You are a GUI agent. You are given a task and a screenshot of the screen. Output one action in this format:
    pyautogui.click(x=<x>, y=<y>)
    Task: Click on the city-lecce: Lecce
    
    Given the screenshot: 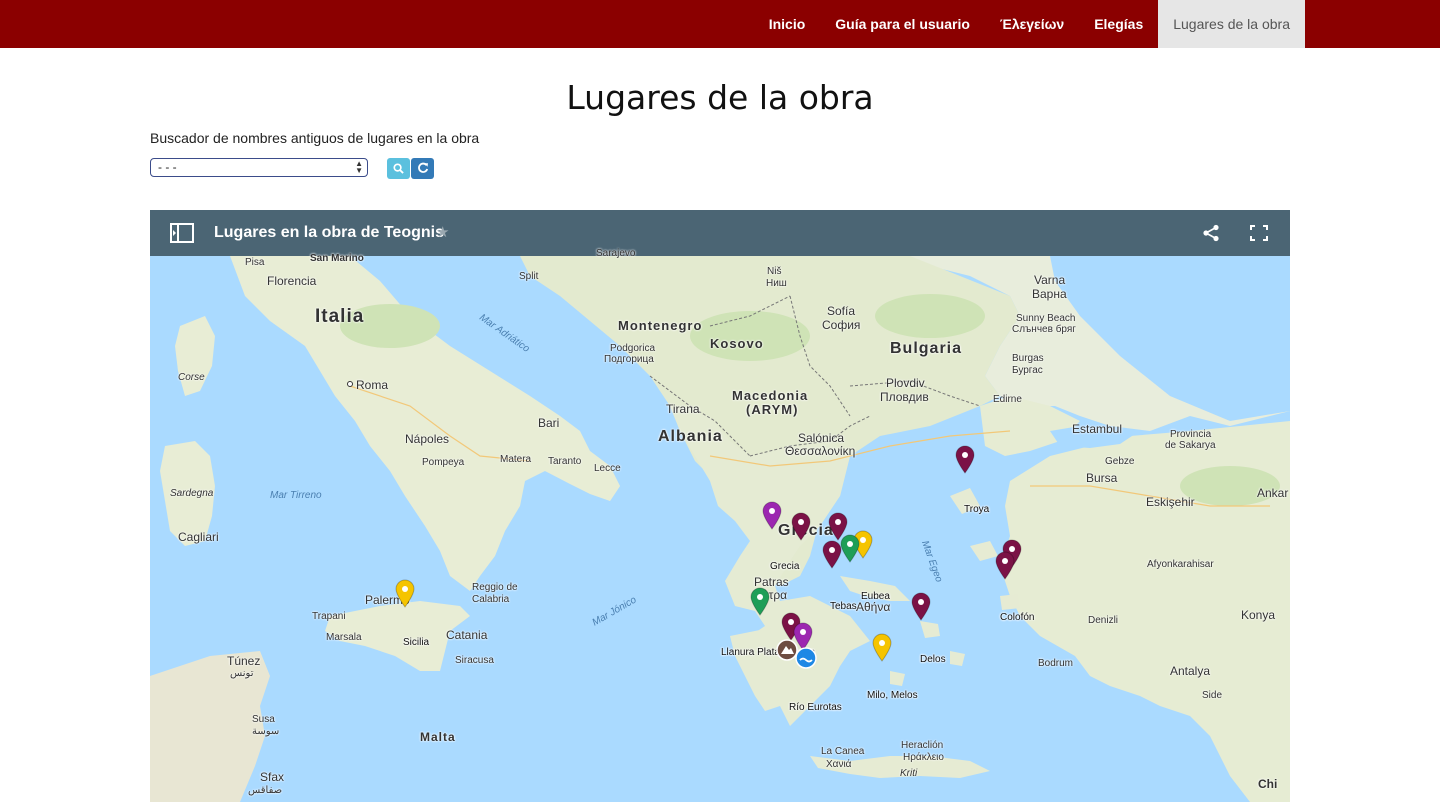 What is the action you would take?
    pyautogui.click(x=607, y=468)
    